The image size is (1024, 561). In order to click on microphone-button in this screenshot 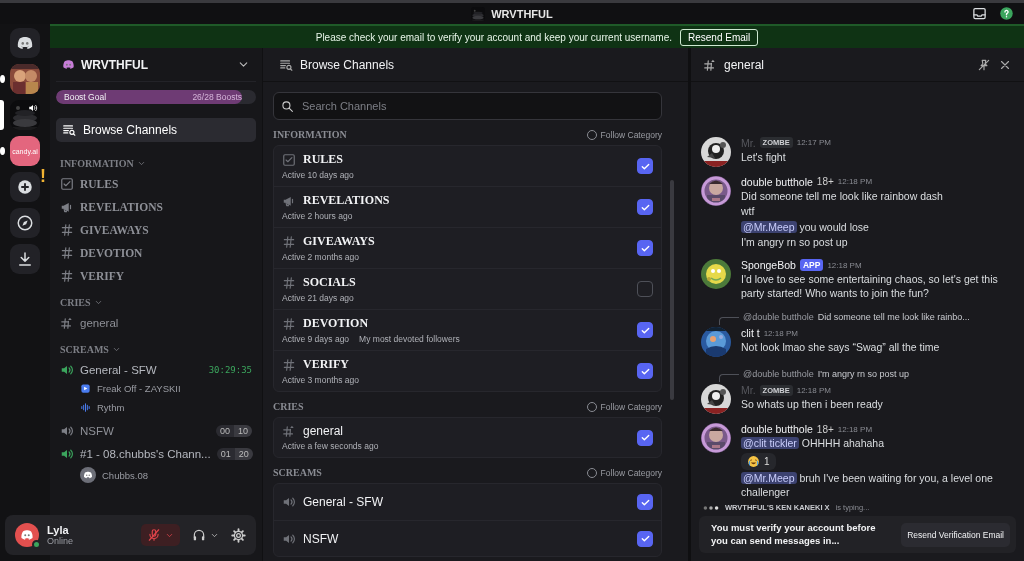, I will do `click(160, 535)`.